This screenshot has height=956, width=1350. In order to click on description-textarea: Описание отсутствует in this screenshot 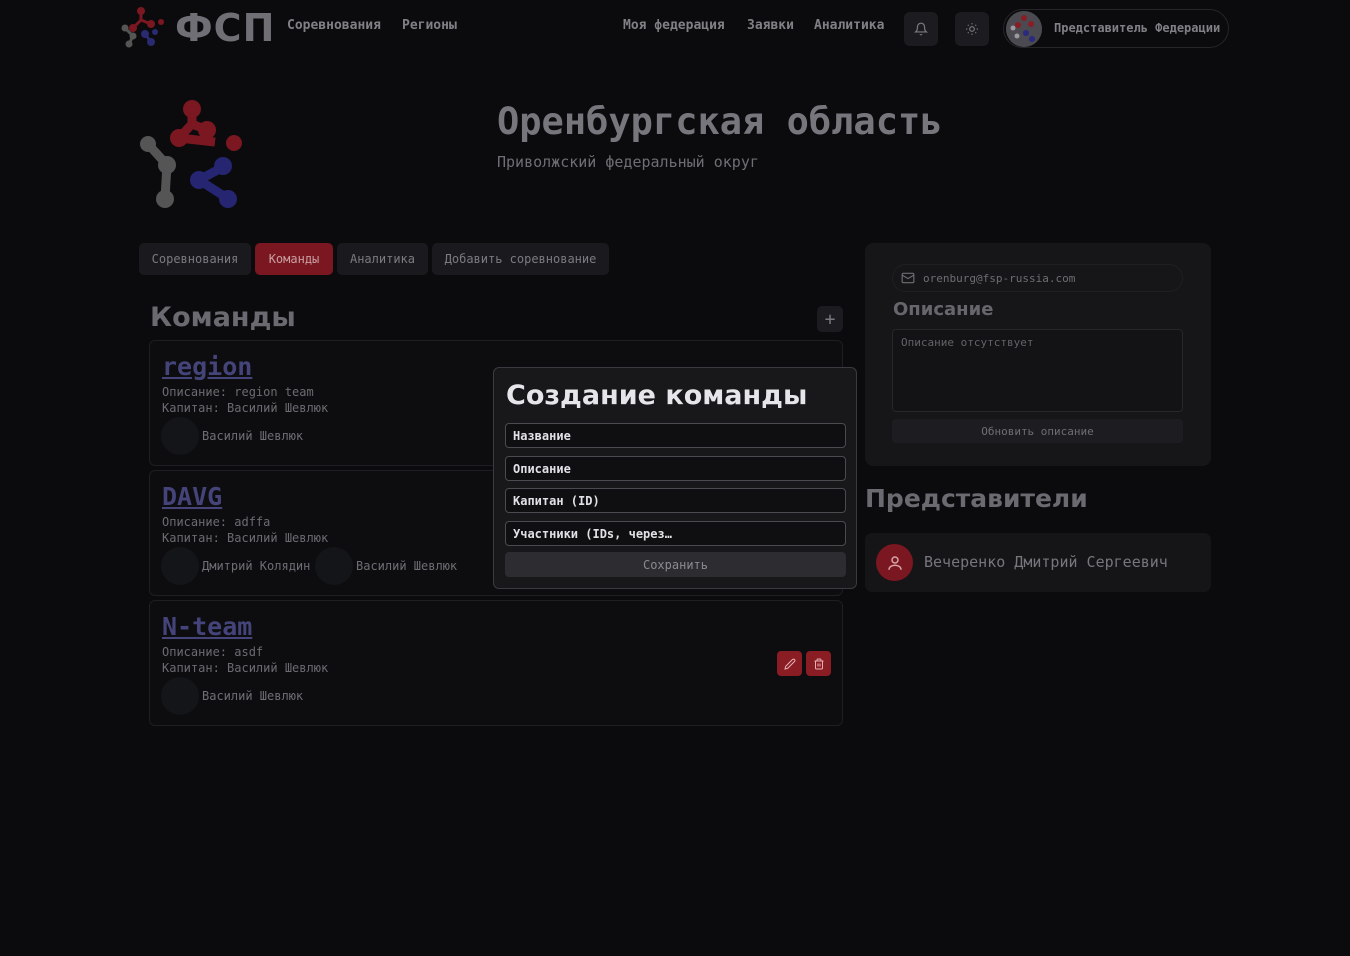, I will do `click(1037, 370)`.